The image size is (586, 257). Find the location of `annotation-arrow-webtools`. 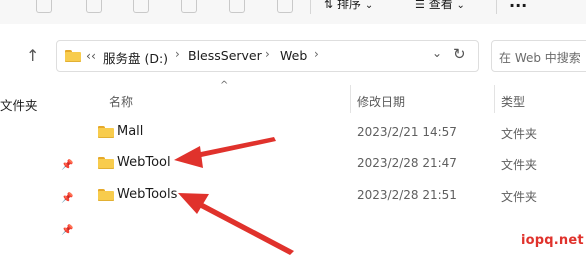

annotation-arrow-webtools is located at coordinates (236, 224).